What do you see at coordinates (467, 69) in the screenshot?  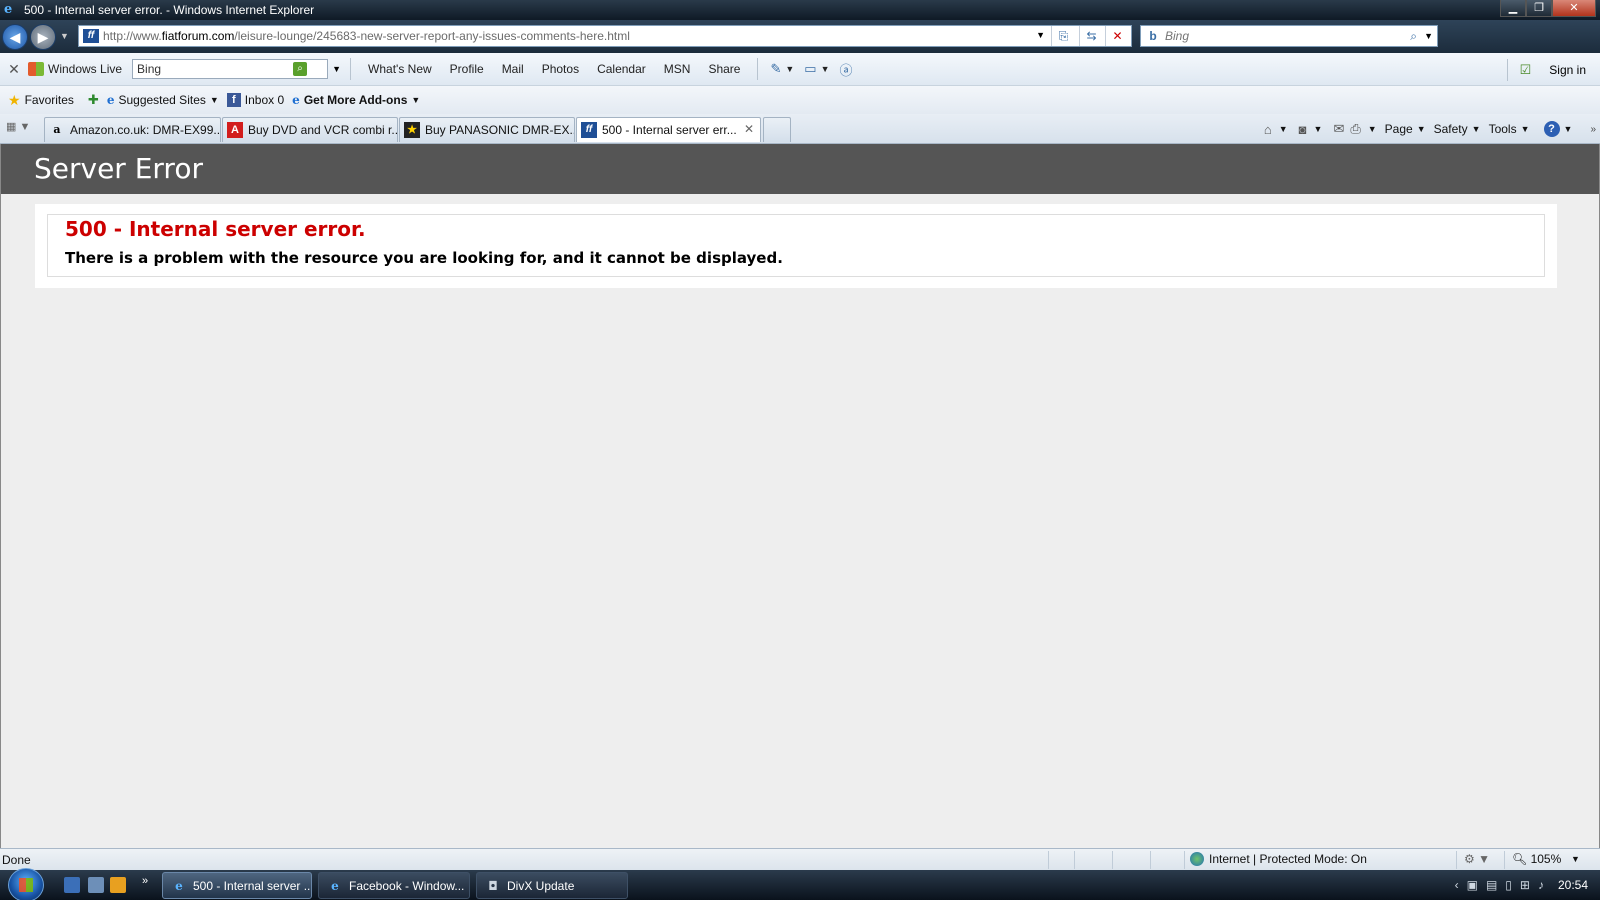 I see `link-profile: Profile` at bounding box center [467, 69].